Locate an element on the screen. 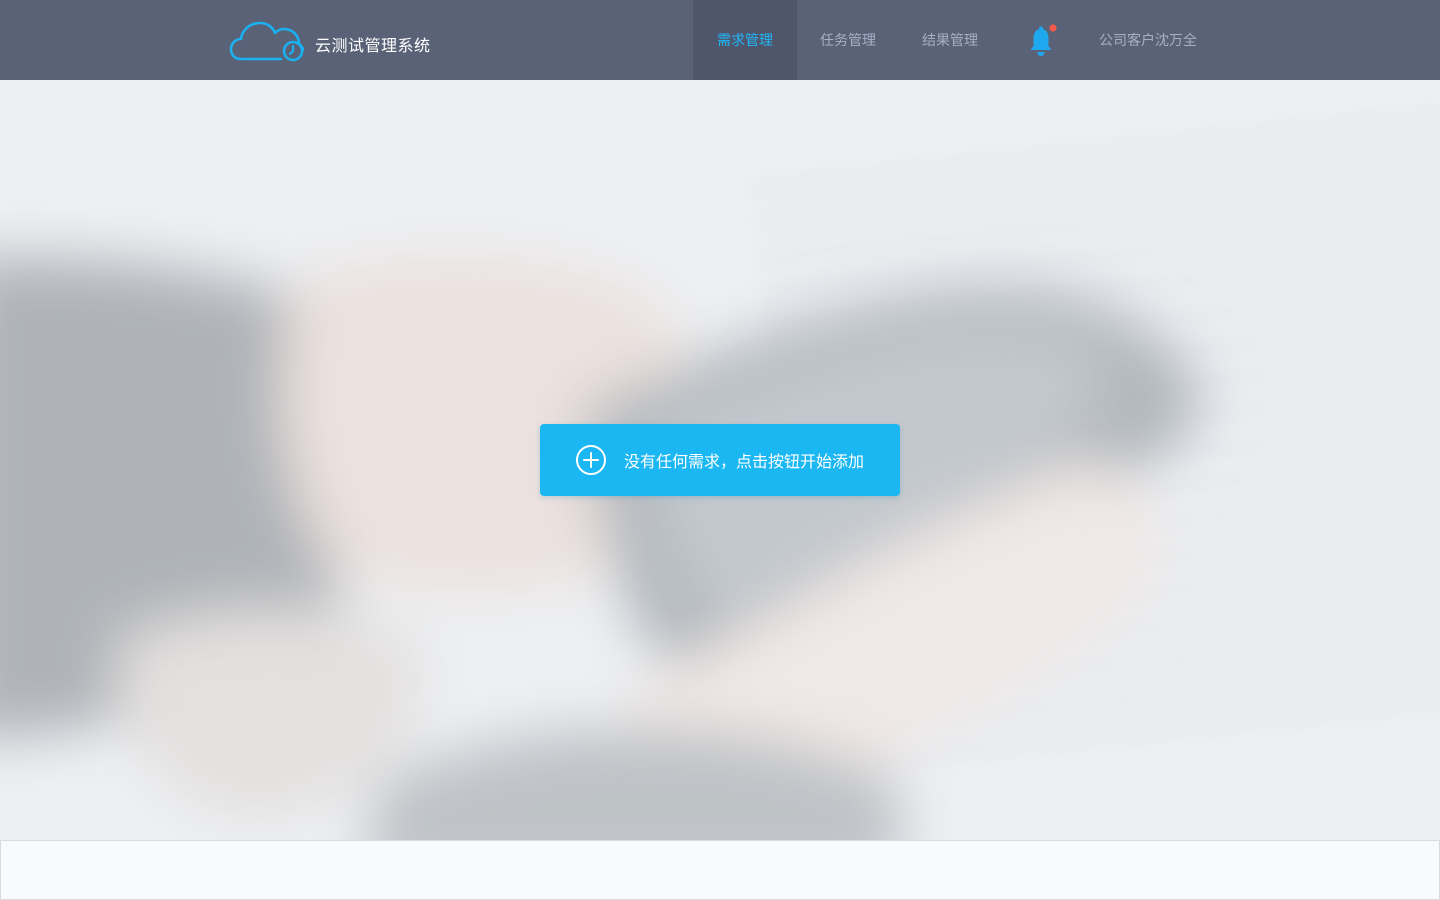 This screenshot has width=1440, height=900. user-menu: 公司客户沈万全 is located at coordinates (1148, 40).